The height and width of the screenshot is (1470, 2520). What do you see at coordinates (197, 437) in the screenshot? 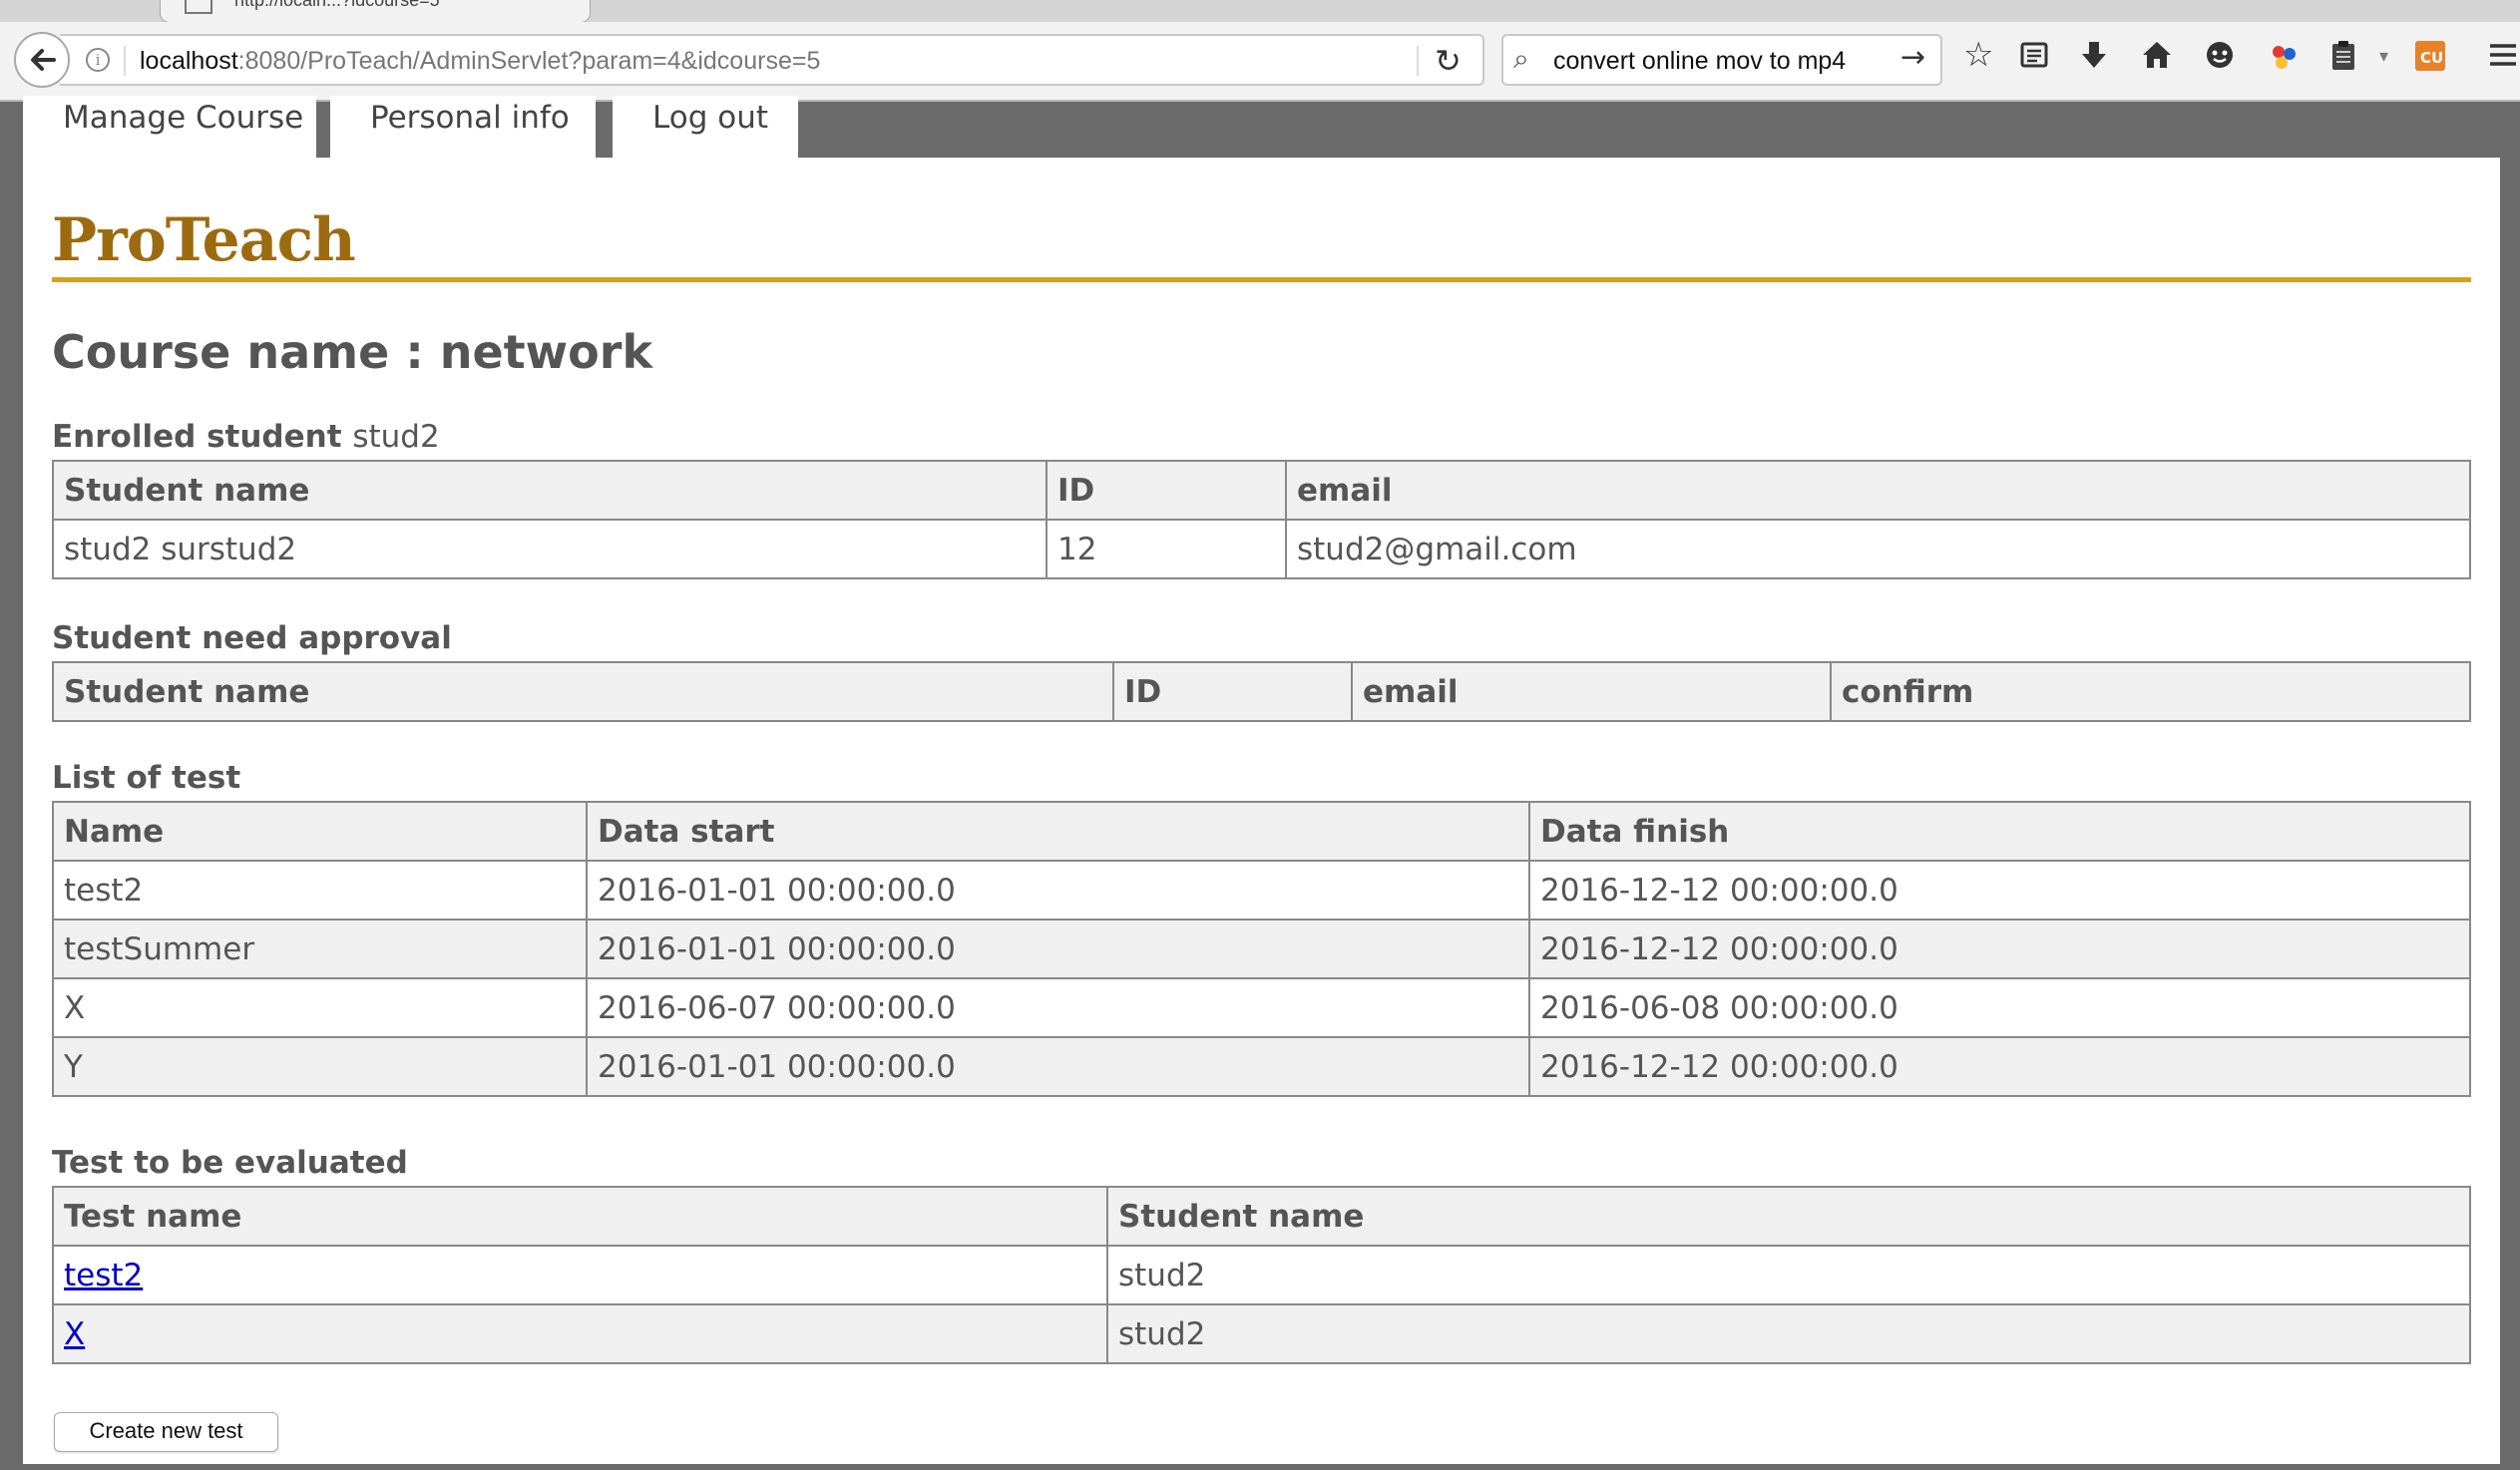
I see `enrolled-heading-label: Enrolled student` at bounding box center [197, 437].